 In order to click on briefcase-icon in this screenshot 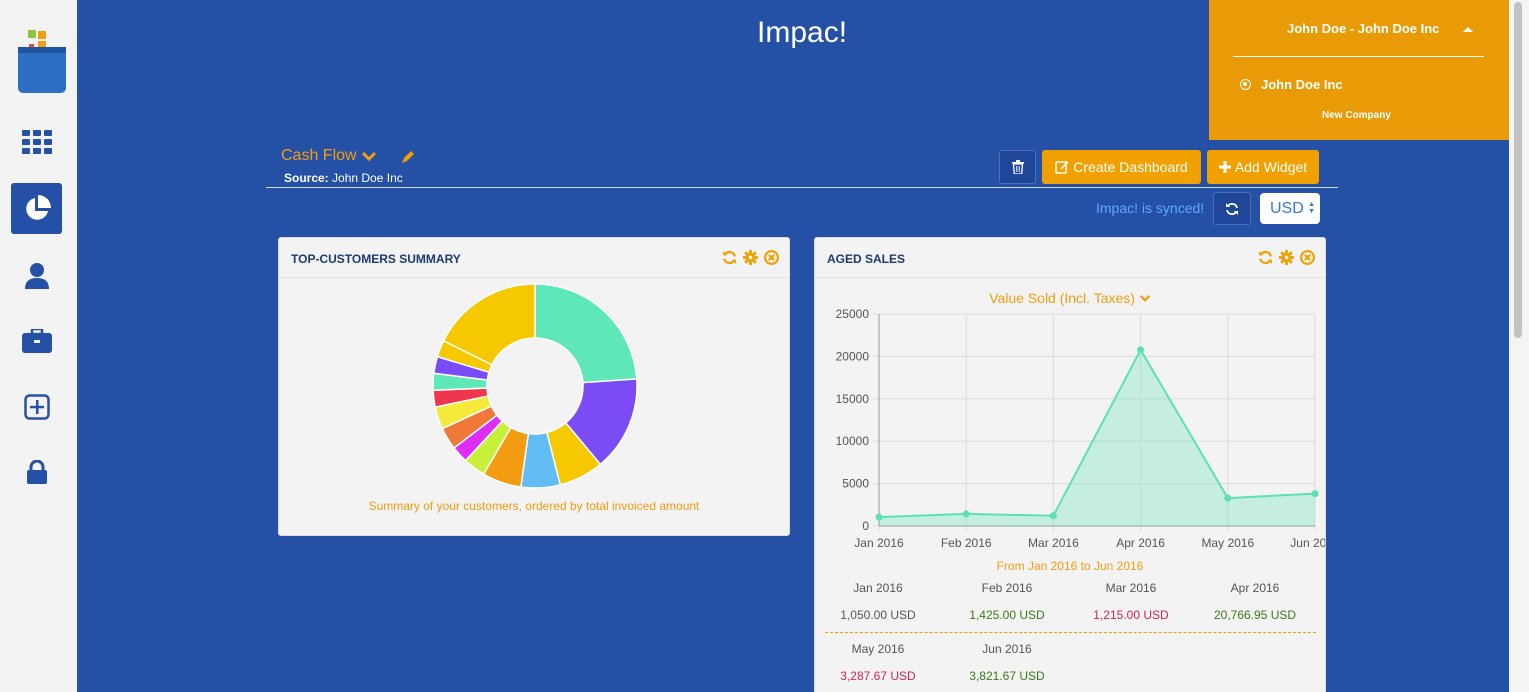, I will do `click(36, 340)`.